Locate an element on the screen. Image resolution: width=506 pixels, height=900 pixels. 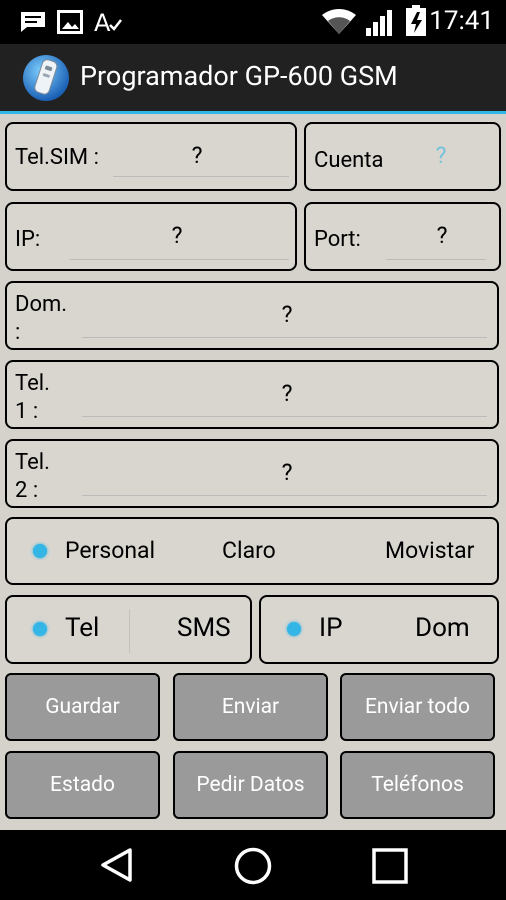
operator-option-movistar: Movistar is located at coordinates (429, 550).